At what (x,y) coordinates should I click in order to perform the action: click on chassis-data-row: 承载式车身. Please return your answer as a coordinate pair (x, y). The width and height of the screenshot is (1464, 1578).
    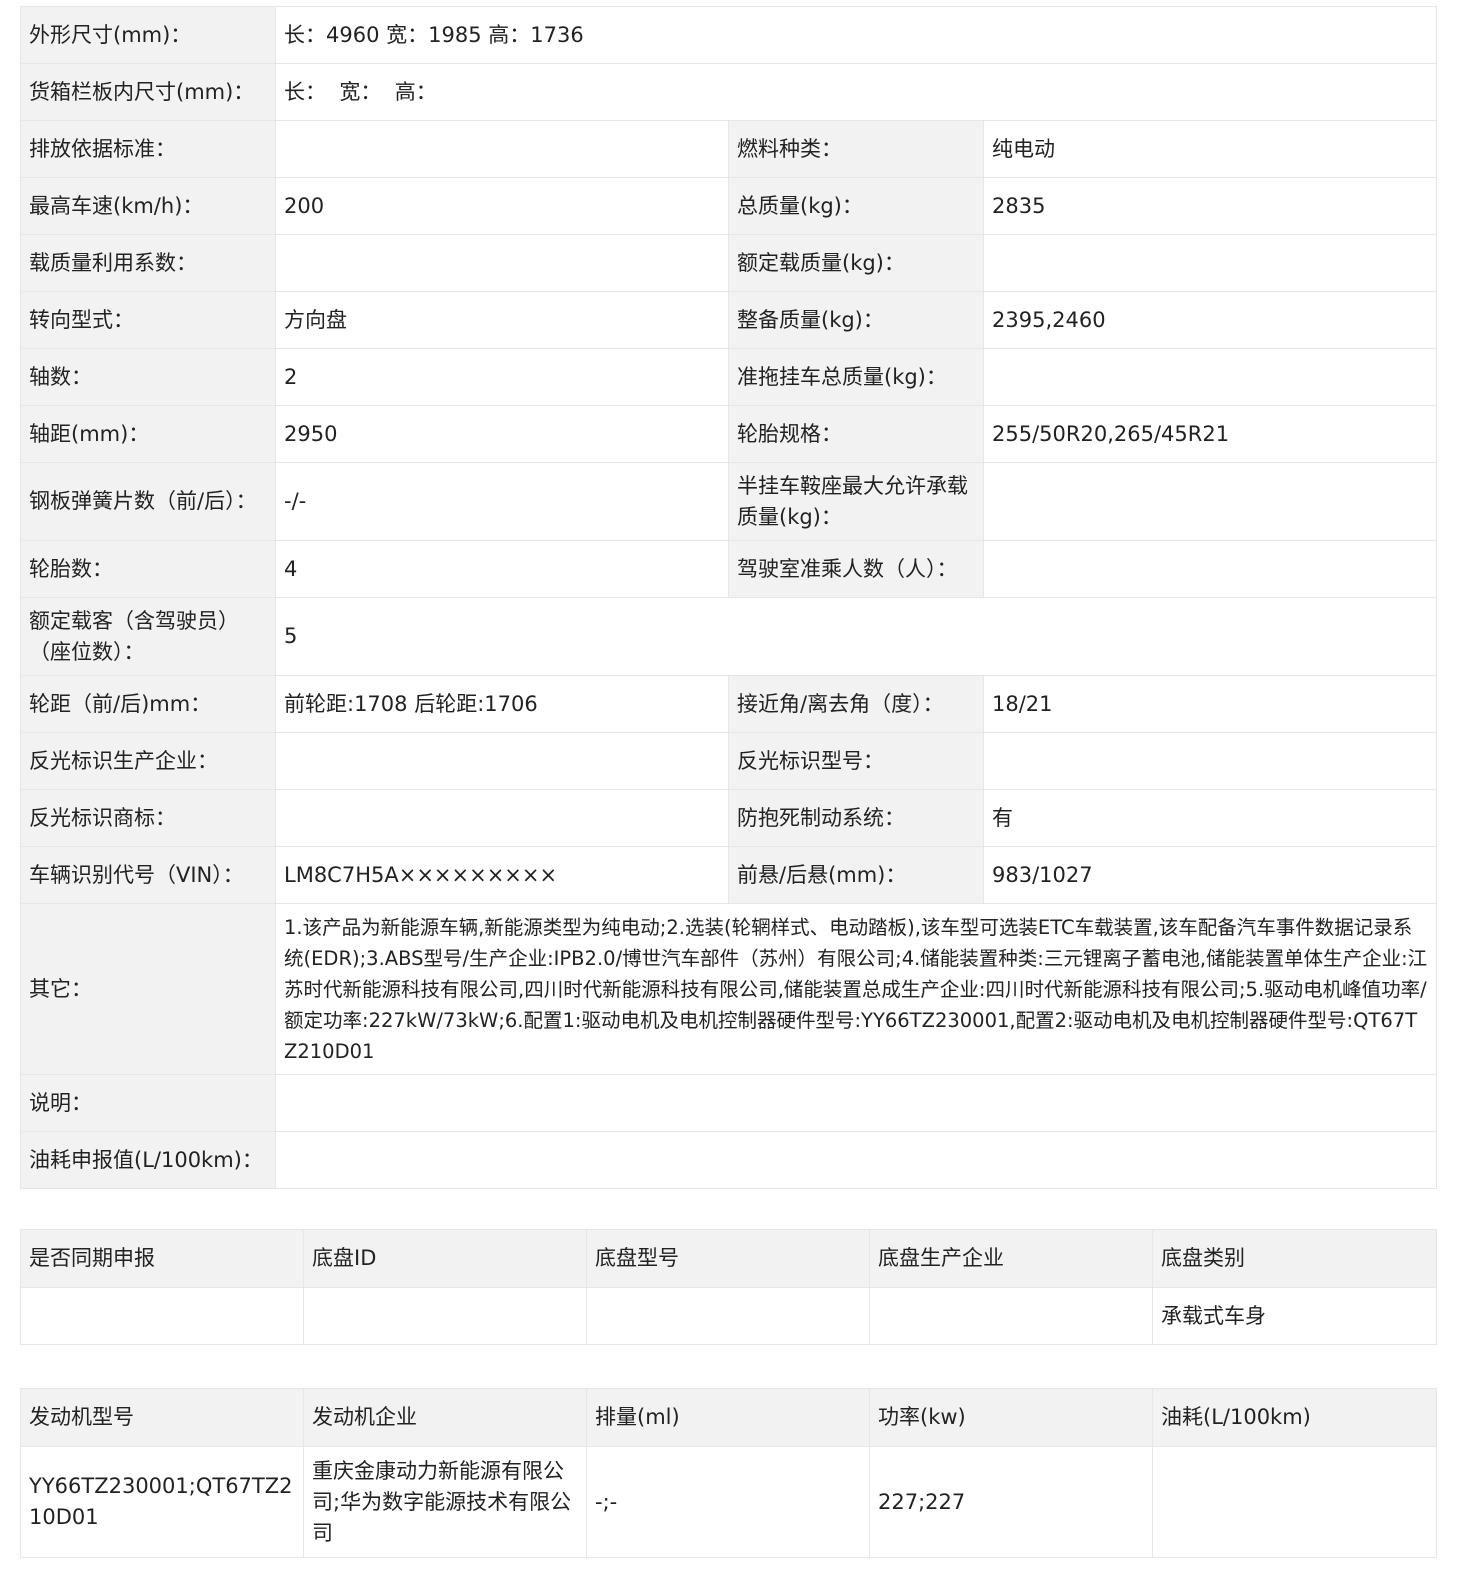
    Looking at the image, I should click on (728, 1316).